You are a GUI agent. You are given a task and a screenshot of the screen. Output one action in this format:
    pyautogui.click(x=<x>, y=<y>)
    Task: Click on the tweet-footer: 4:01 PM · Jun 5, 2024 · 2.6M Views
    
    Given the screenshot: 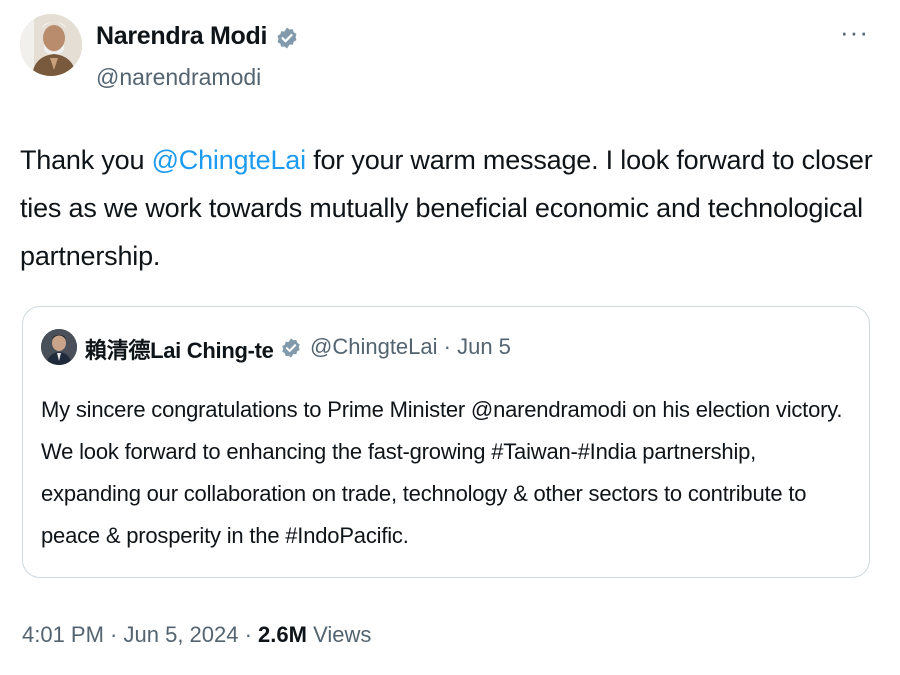 What is the action you would take?
    pyautogui.click(x=196, y=635)
    